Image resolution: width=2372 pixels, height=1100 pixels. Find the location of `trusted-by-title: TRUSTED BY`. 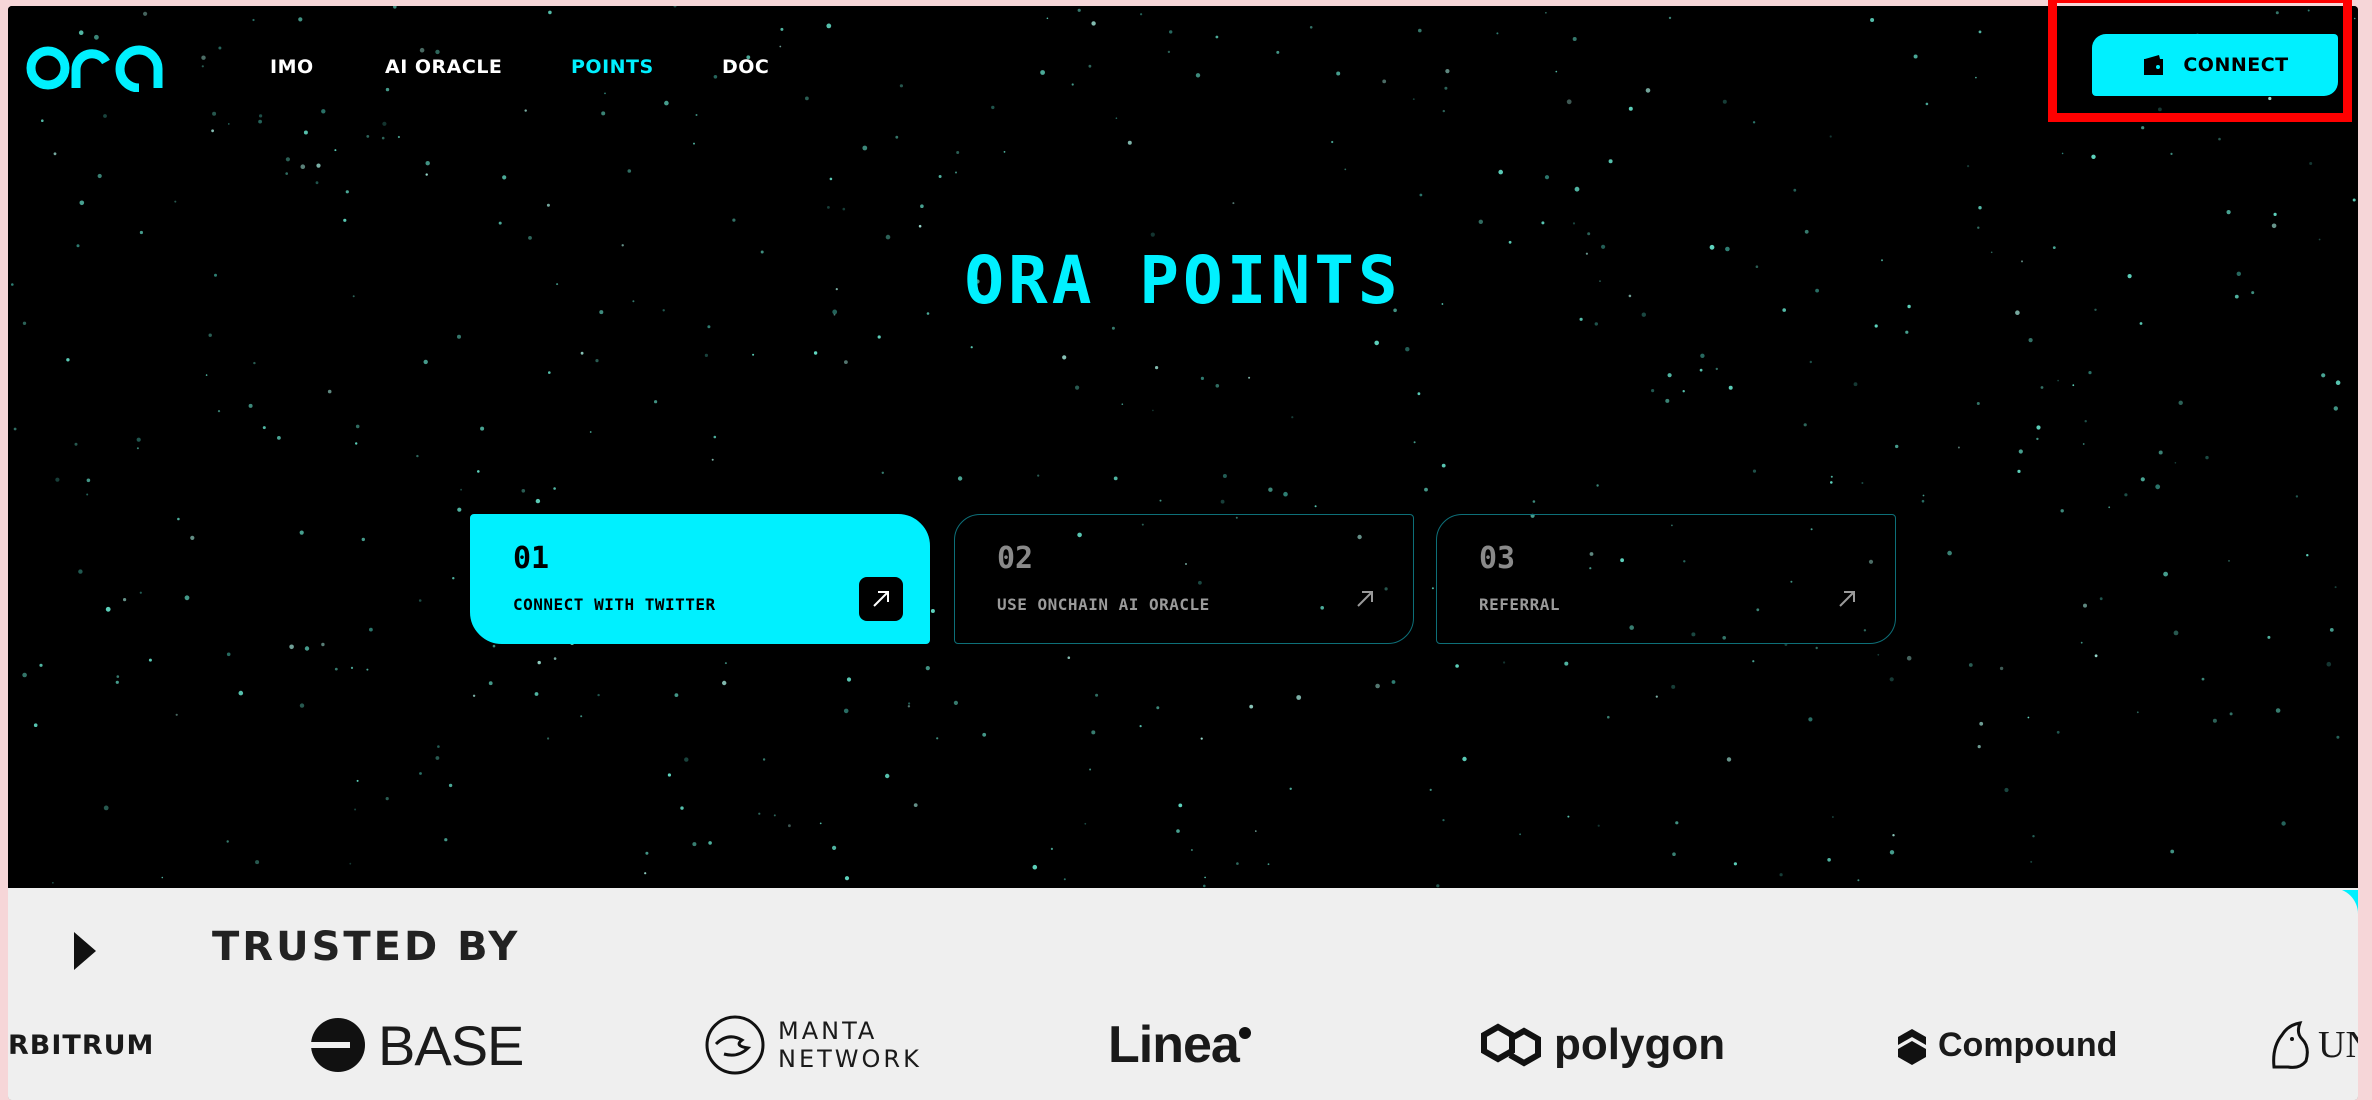

trusted-by-title: TRUSTED BY is located at coordinates (366, 947).